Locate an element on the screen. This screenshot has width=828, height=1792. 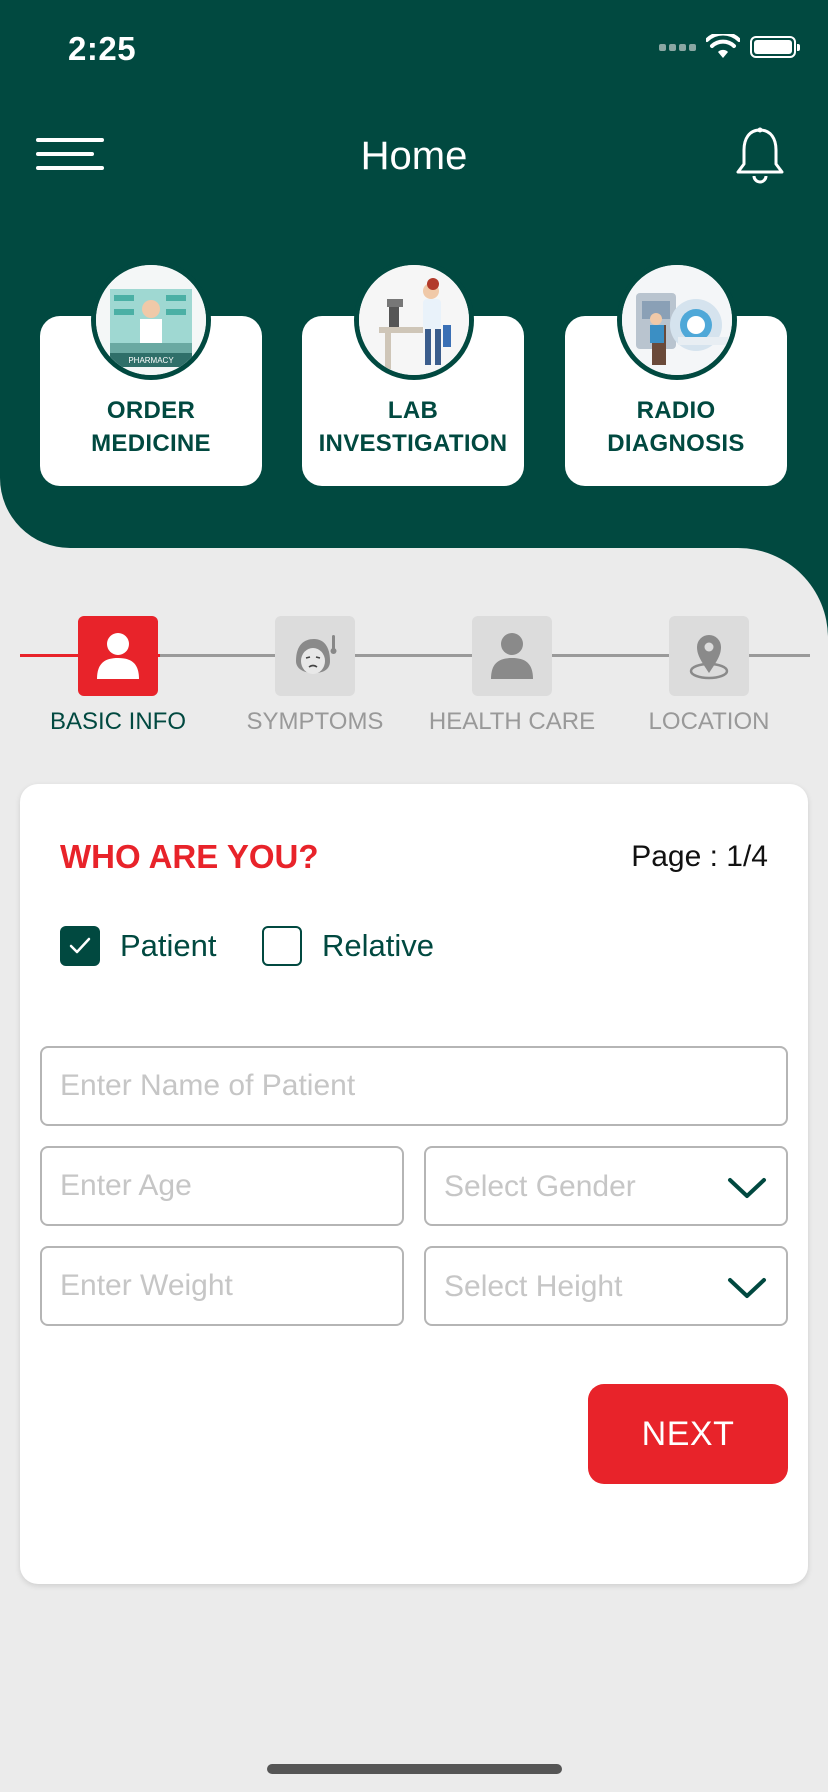
height-select-placeholder: Select Height is located at coordinates (533, 1286).